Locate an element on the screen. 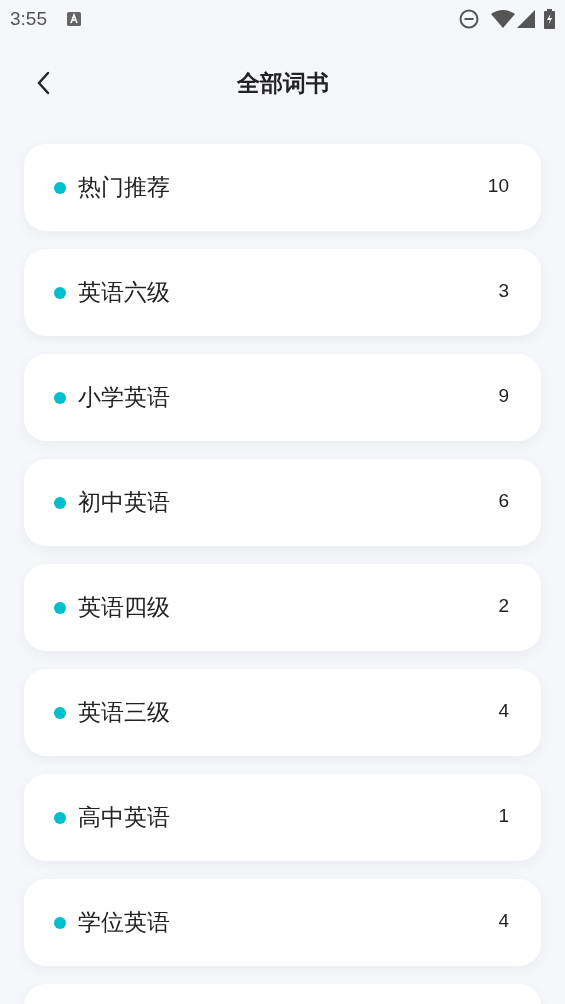 This screenshot has width=565, height=1004. category-card: 英语六级 3 is located at coordinates (282, 292).